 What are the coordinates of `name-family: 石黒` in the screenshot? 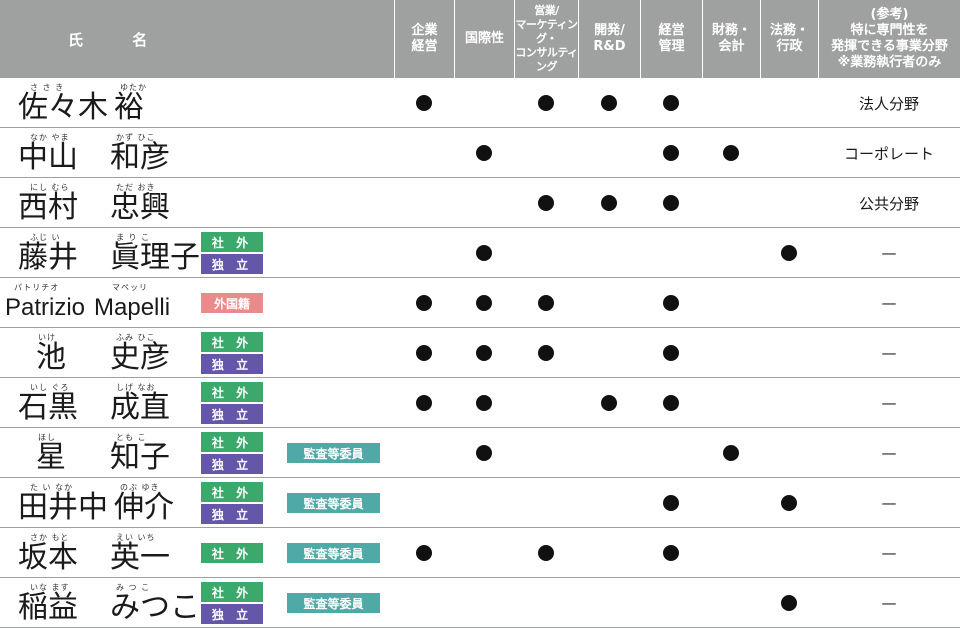 It's located at (48, 407).